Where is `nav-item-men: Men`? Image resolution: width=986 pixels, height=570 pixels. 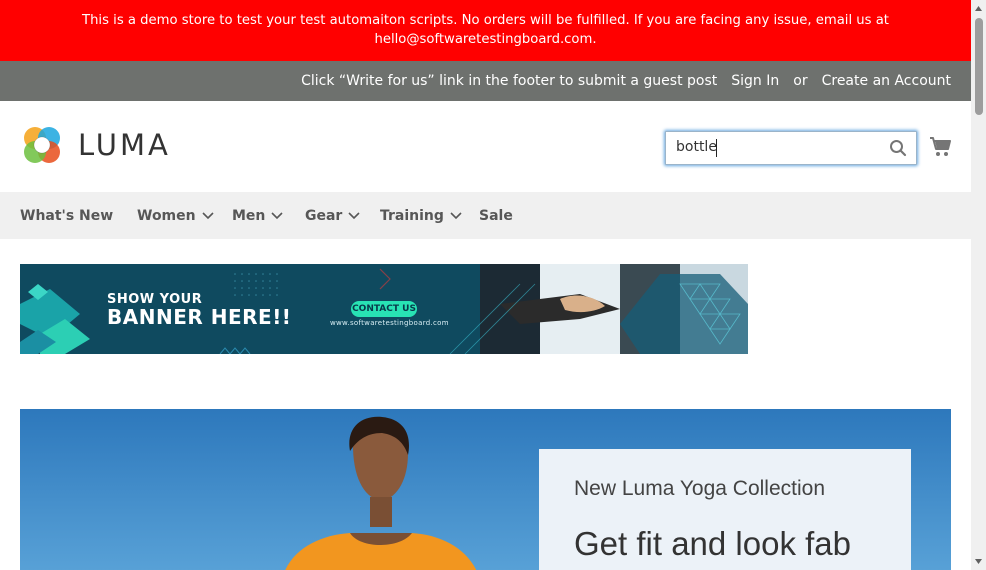
nav-item-men: Men is located at coordinates (268, 215).